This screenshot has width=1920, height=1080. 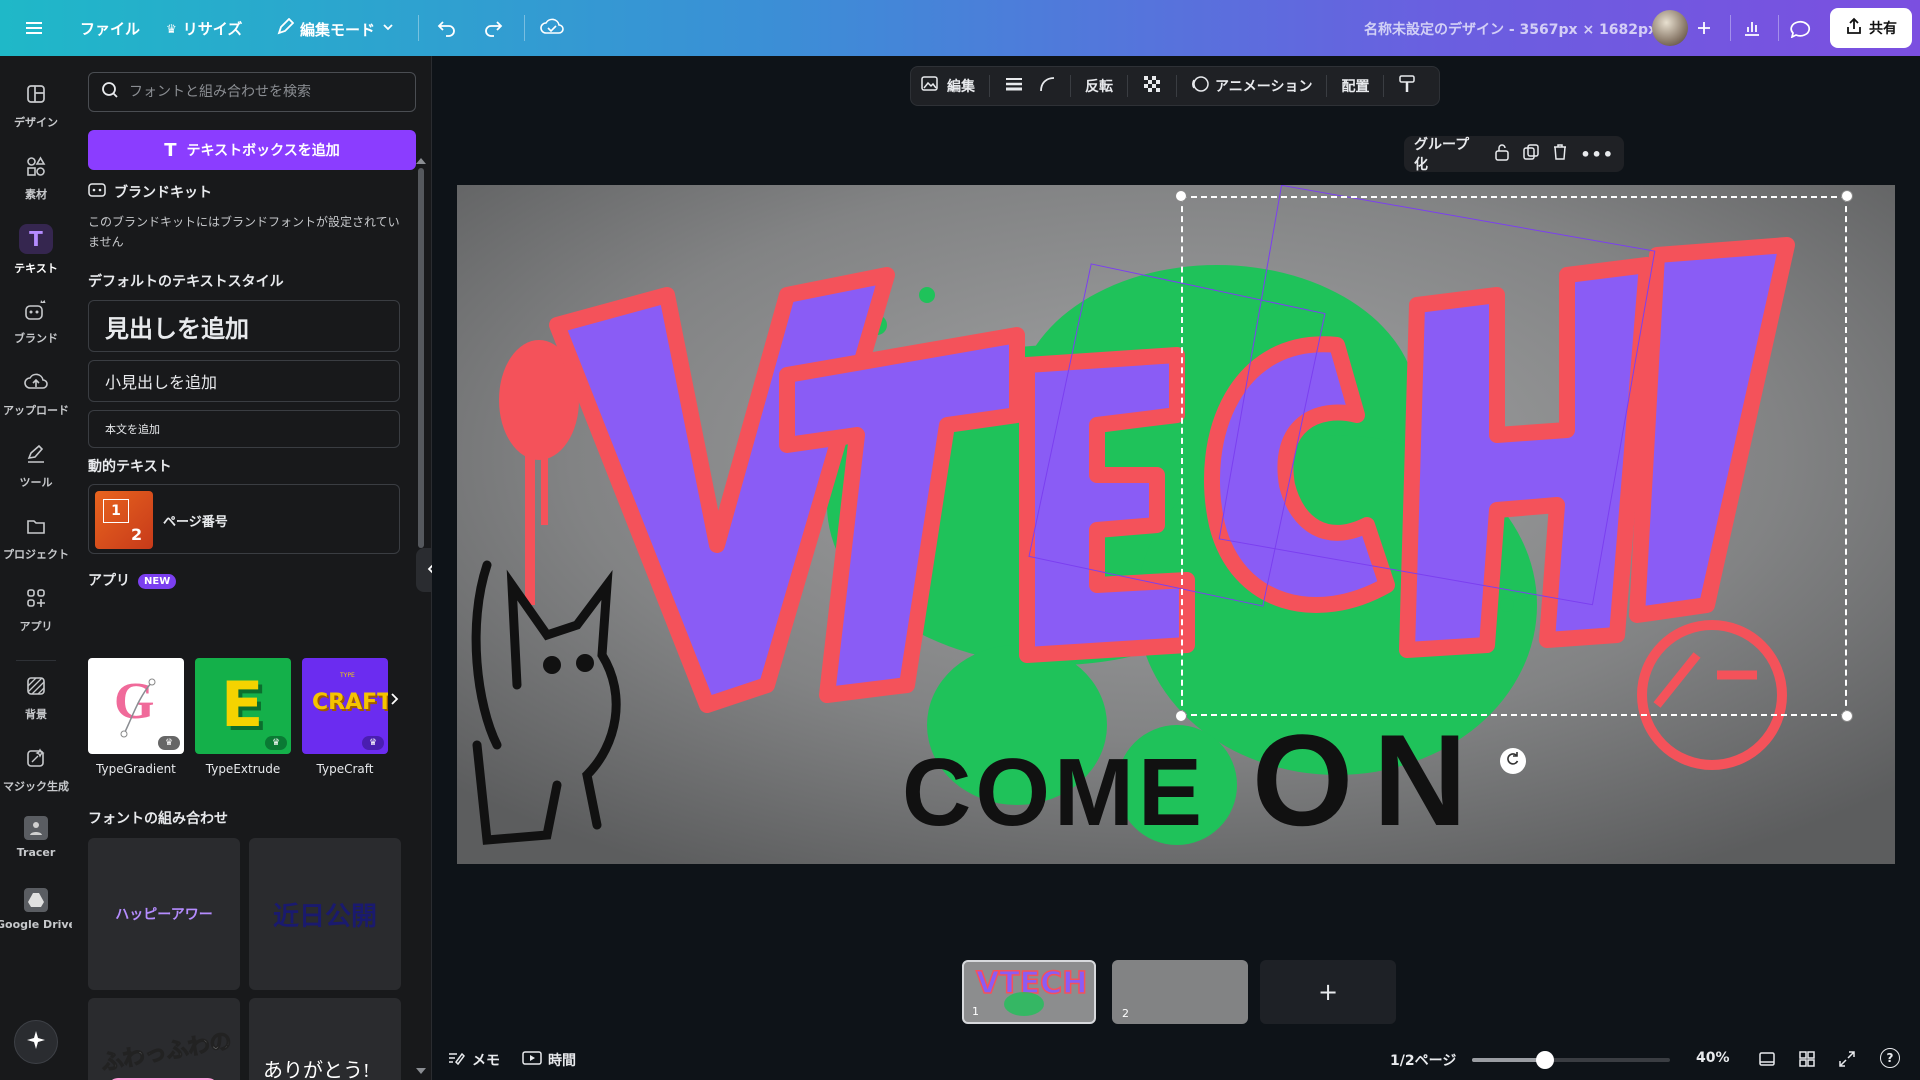 I want to click on arrange-button: 配置, so click(x=1355, y=86).